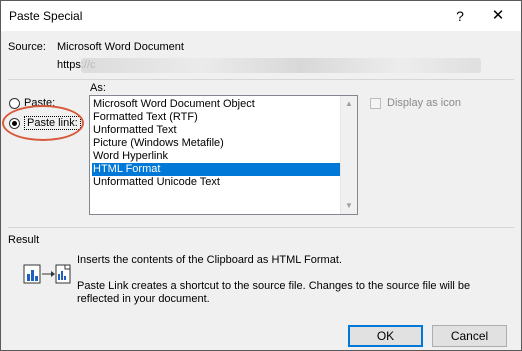 Image resolution: width=522 pixels, height=351 pixels. What do you see at coordinates (120, 47) in the screenshot?
I see `source-value: Microsoft Word Document` at bounding box center [120, 47].